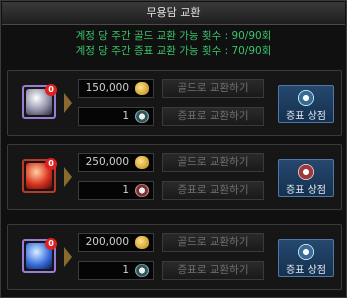  What do you see at coordinates (107, 88) in the screenshot?
I see `gold-amount: 150,000` at bounding box center [107, 88].